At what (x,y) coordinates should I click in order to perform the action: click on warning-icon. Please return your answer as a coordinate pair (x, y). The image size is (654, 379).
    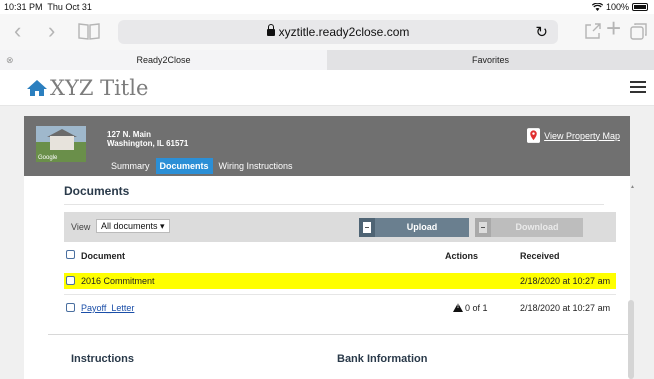
    Looking at the image, I should click on (458, 307).